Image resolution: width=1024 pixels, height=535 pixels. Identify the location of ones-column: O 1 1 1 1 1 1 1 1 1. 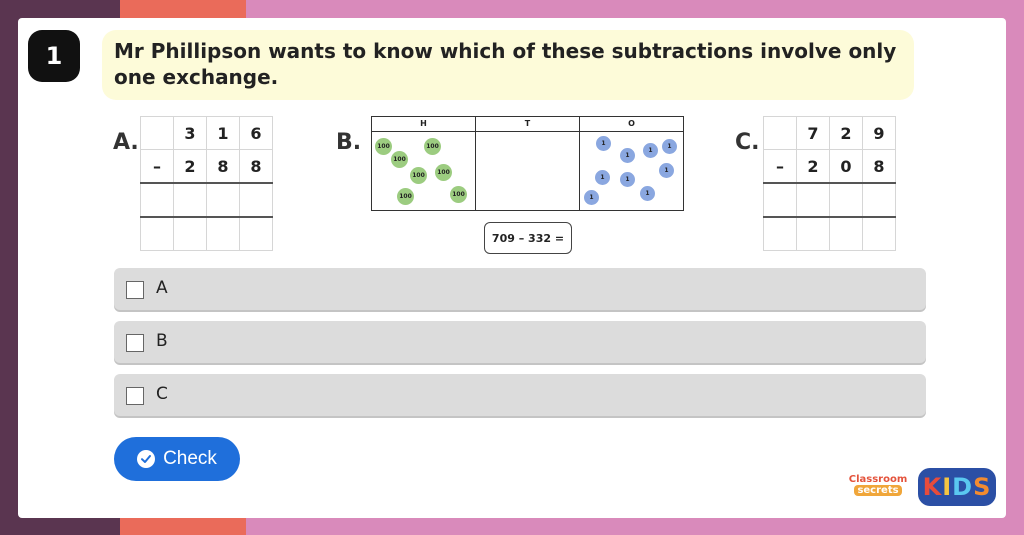
(631, 163).